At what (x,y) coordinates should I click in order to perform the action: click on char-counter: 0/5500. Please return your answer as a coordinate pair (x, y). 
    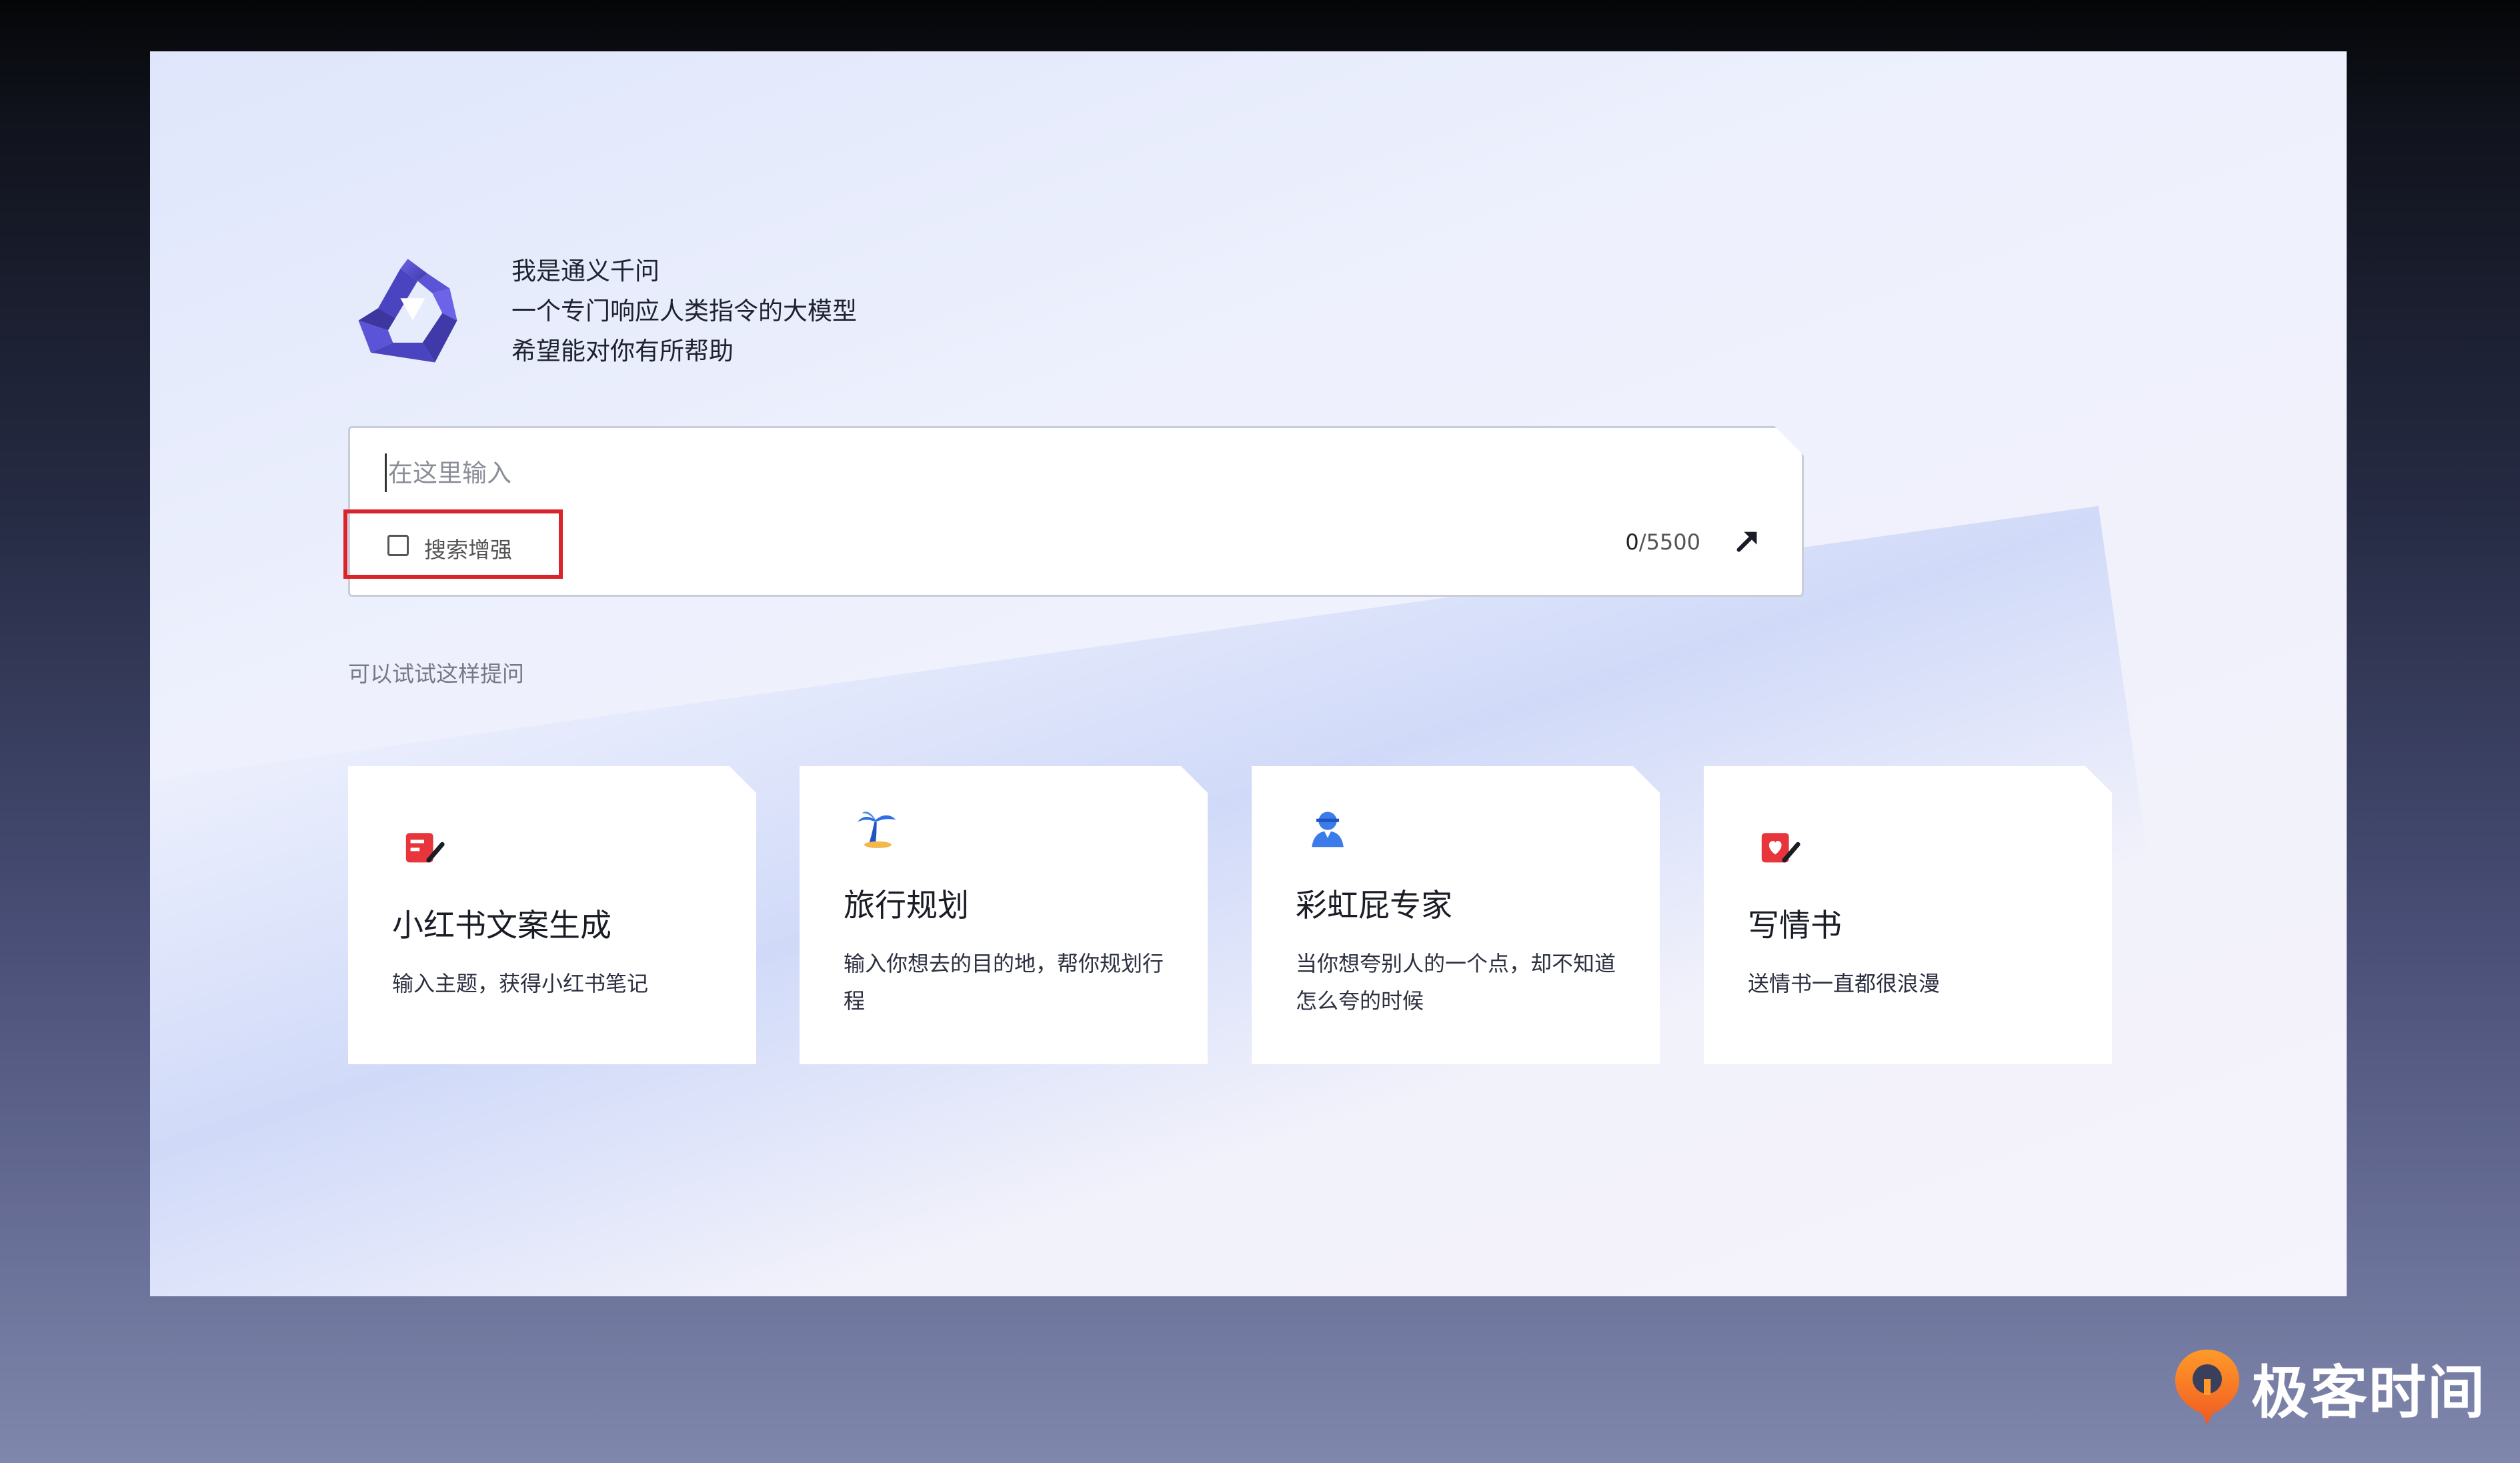
    Looking at the image, I should click on (1662, 542).